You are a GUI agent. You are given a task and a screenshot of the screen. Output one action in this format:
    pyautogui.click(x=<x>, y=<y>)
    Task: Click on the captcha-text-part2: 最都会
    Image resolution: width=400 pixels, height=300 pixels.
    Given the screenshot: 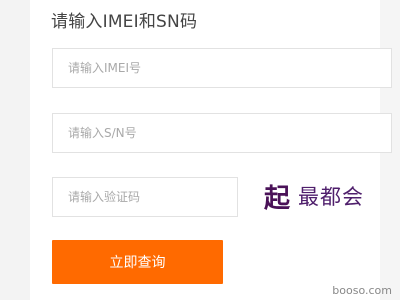 What is the action you would take?
    pyautogui.click(x=331, y=197)
    